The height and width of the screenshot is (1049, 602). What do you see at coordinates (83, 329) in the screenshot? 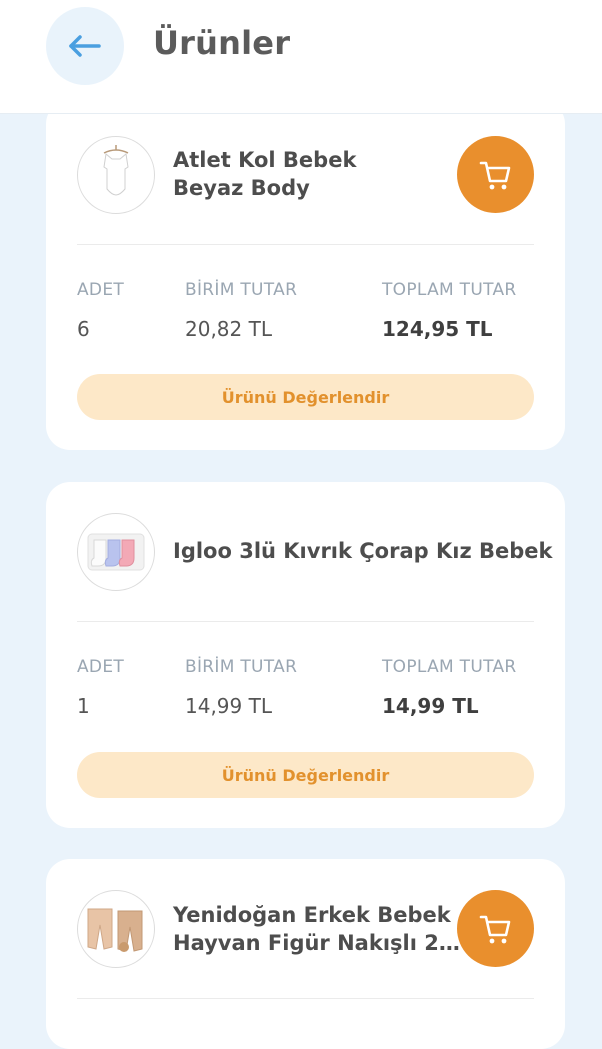
I see `quantity-value: 6` at bounding box center [83, 329].